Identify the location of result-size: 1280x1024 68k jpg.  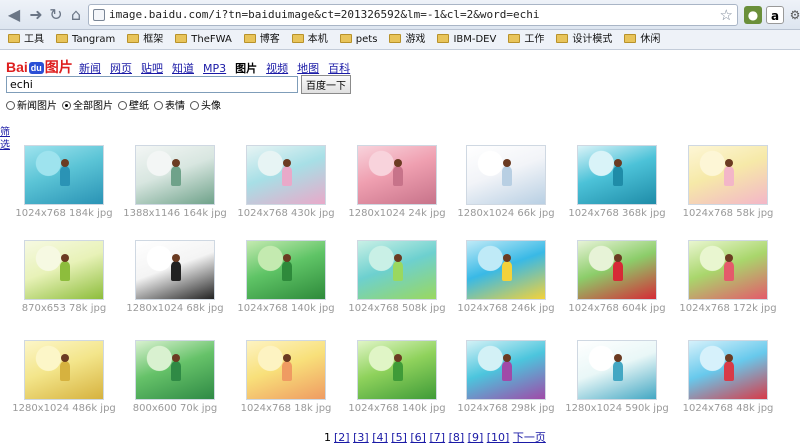
(175, 308).